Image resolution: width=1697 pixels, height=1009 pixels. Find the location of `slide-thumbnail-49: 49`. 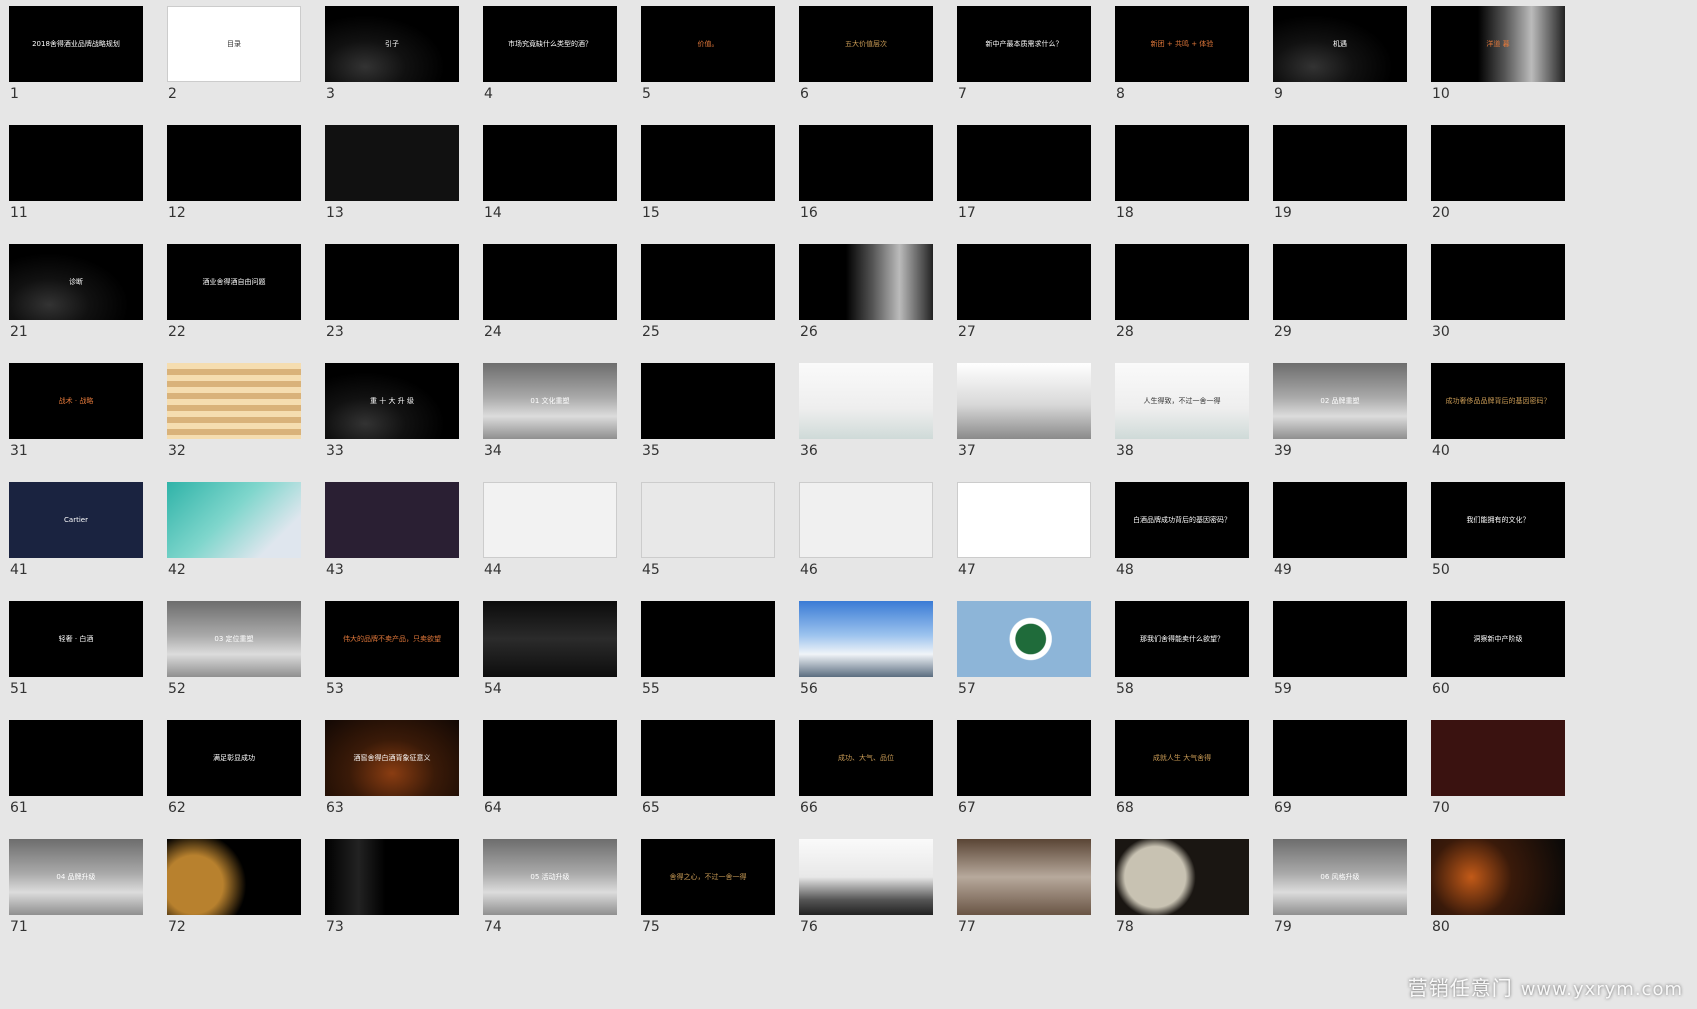

slide-thumbnail-49: 49 is located at coordinates (1340, 530).